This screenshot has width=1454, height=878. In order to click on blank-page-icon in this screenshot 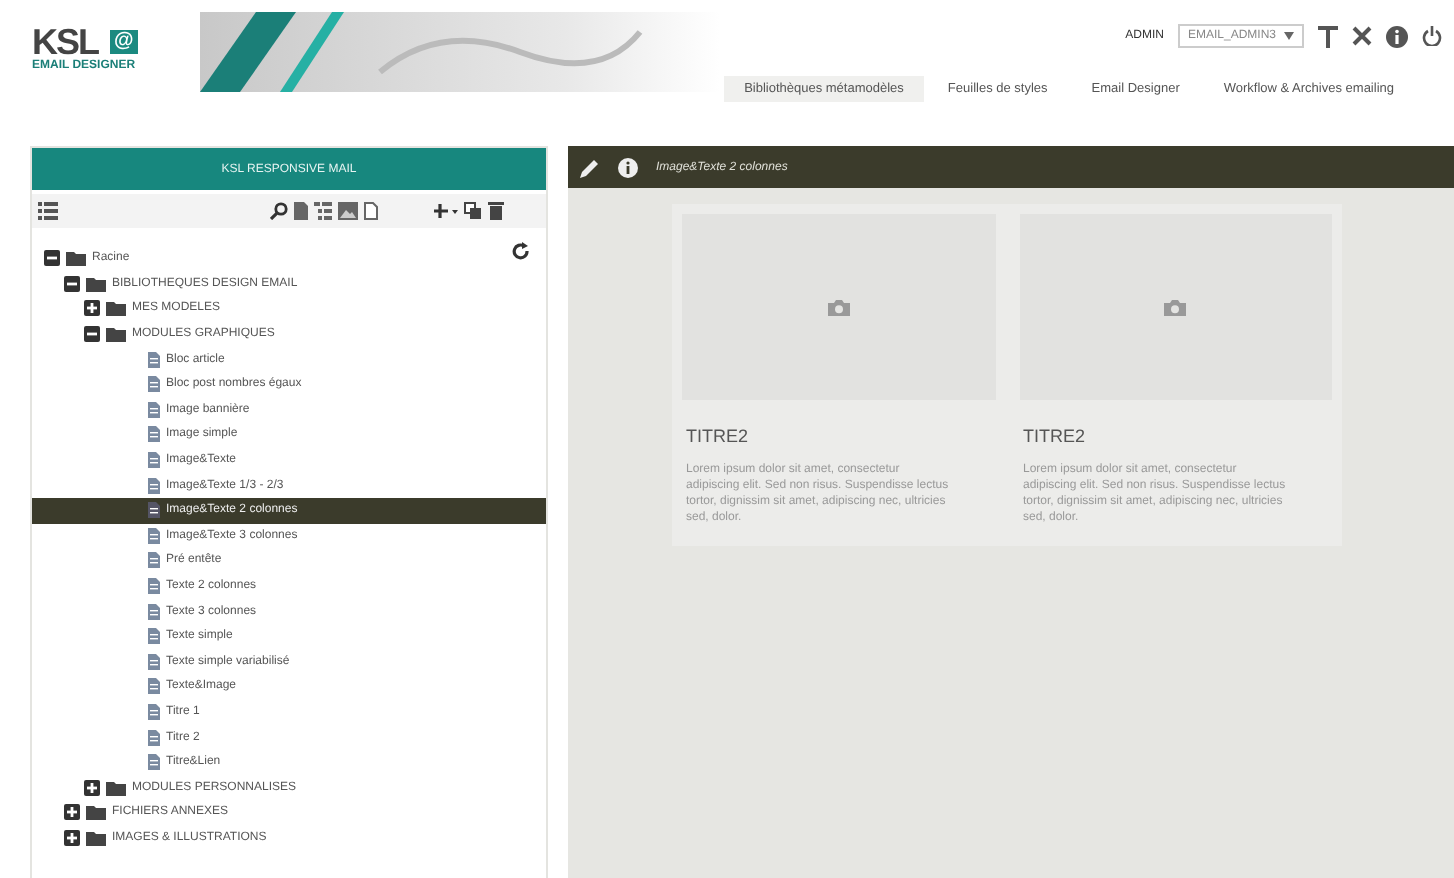, I will do `click(371, 211)`.